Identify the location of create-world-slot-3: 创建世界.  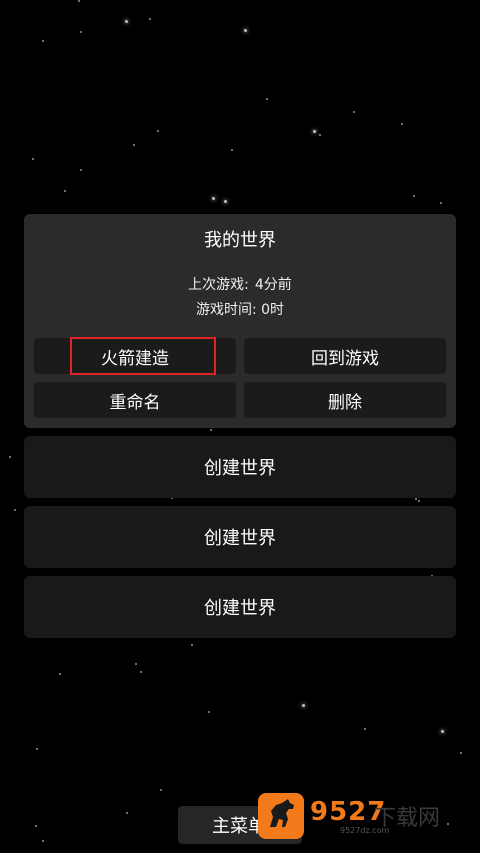
(240, 607).